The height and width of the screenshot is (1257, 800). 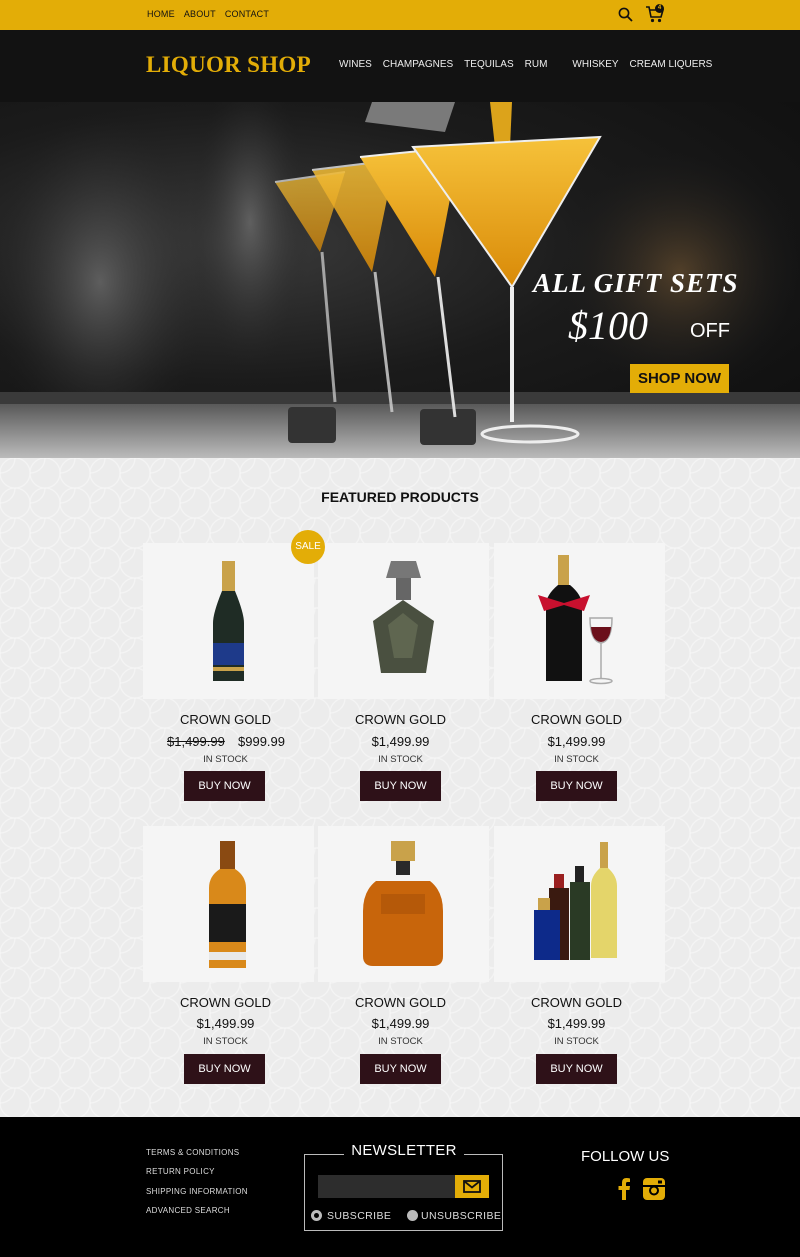 I want to click on site-logo: LIQUOR SHOP, so click(x=228, y=65).